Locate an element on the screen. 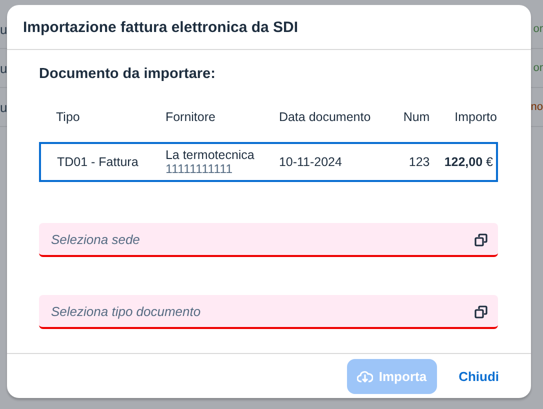 Image resolution: width=543 pixels, height=409 pixels. table-cell: 122,00 € is located at coordinates (463, 162).